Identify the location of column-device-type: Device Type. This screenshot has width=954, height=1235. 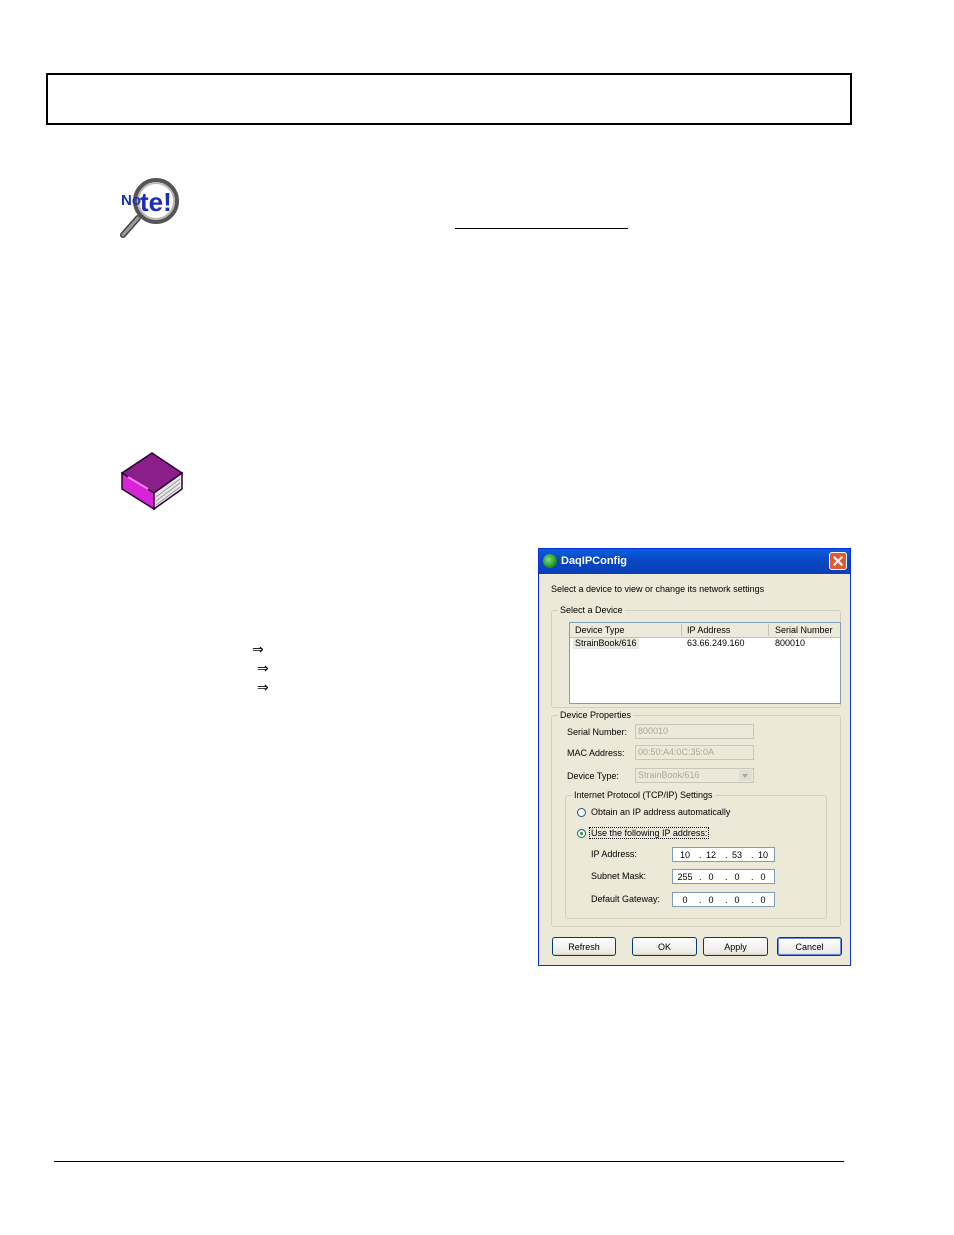
(599, 630).